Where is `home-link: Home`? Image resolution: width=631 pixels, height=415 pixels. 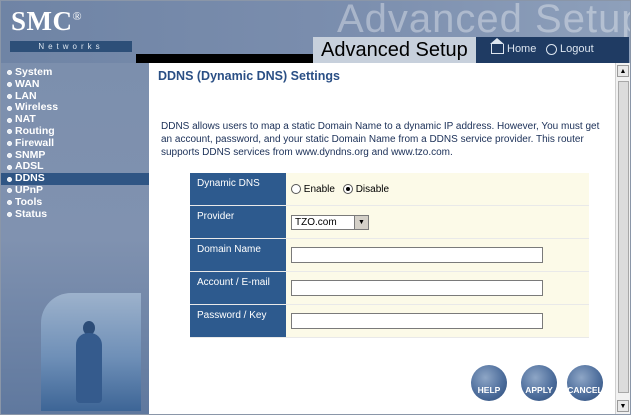
home-link: Home is located at coordinates (513, 46).